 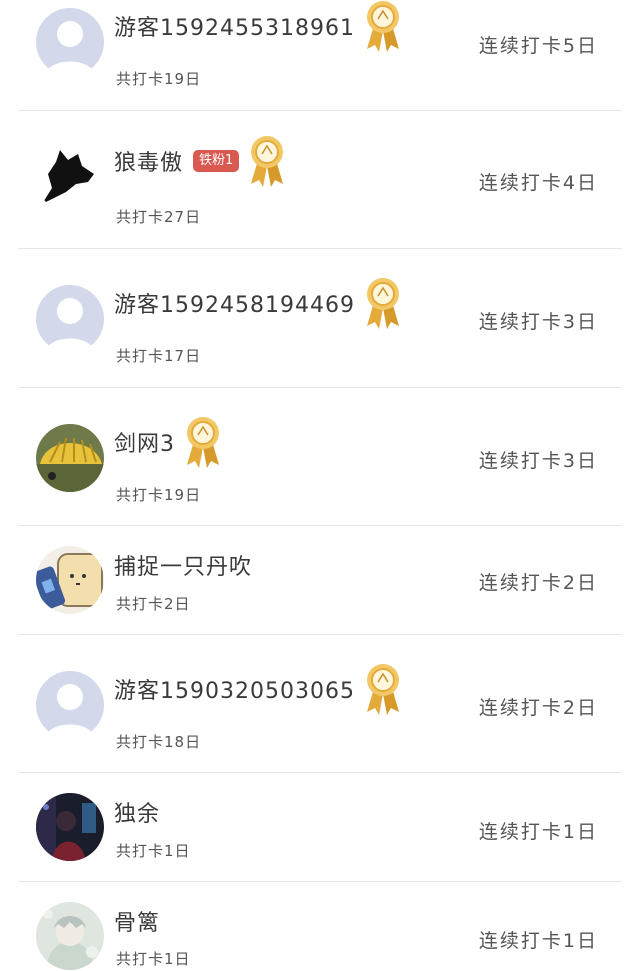 I want to click on list-item: 独余 共打卡1日 连续打卡1日, so click(x=320, y=827).